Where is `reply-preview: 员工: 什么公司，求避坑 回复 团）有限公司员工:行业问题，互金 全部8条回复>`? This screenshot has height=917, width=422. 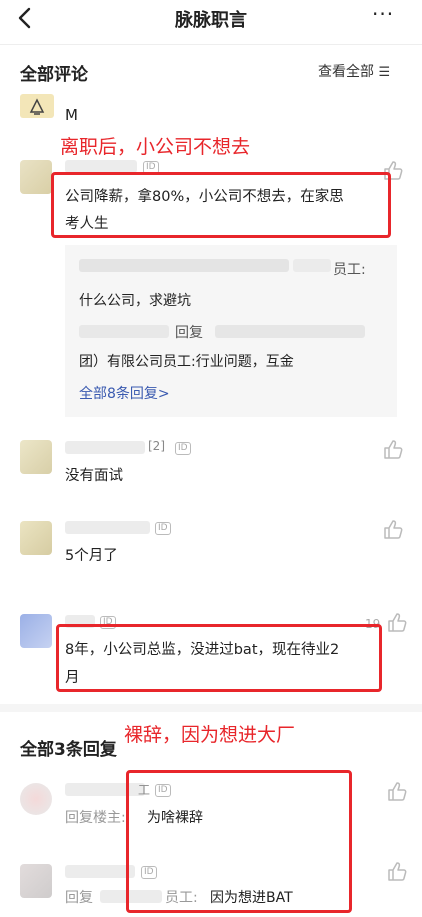
reply-preview: 员工: 什么公司，求避坑 回复 团）有限公司员工:行业问题，互金 全部8条回复> is located at coordinates (231, 331).